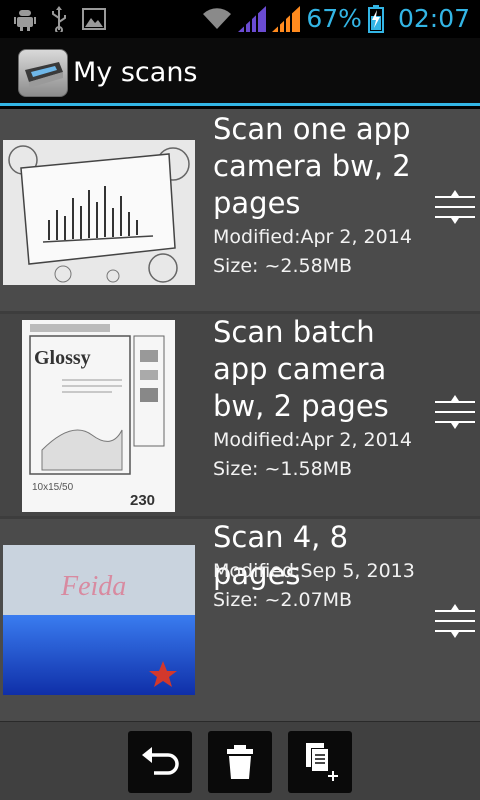 The width and height of the screenshot is (480, 800). I want to click on battery-charging-icon, so click(375, 19).